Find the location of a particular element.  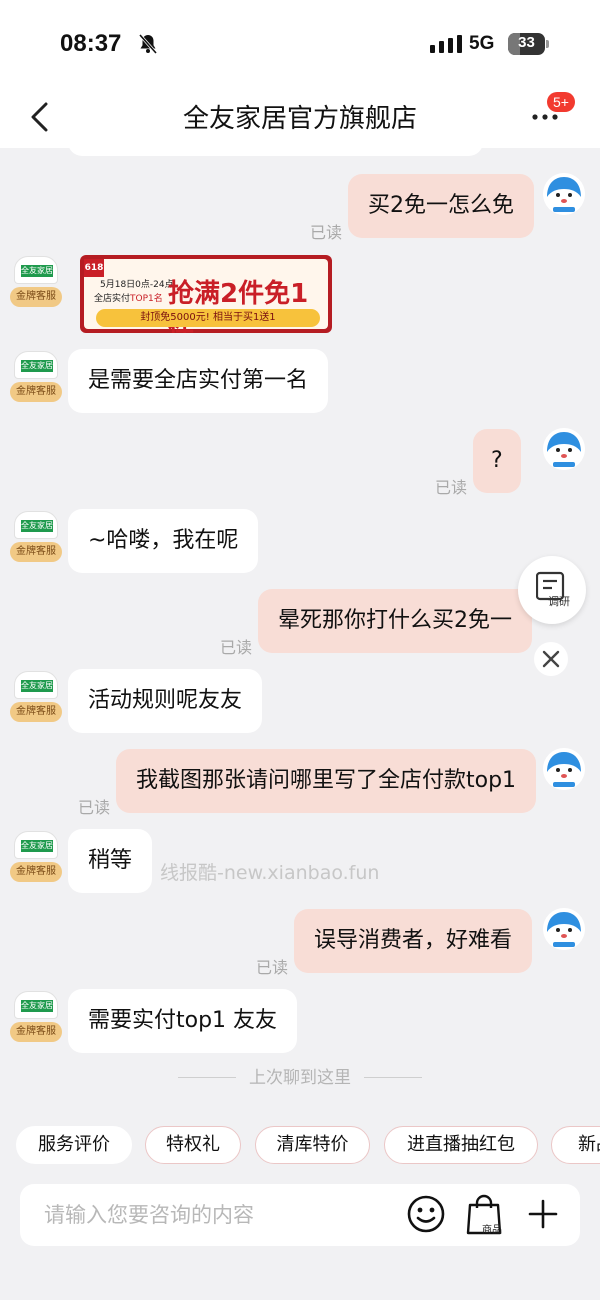

chip-new-products: 新品 is located at coordinates (575, 1145).